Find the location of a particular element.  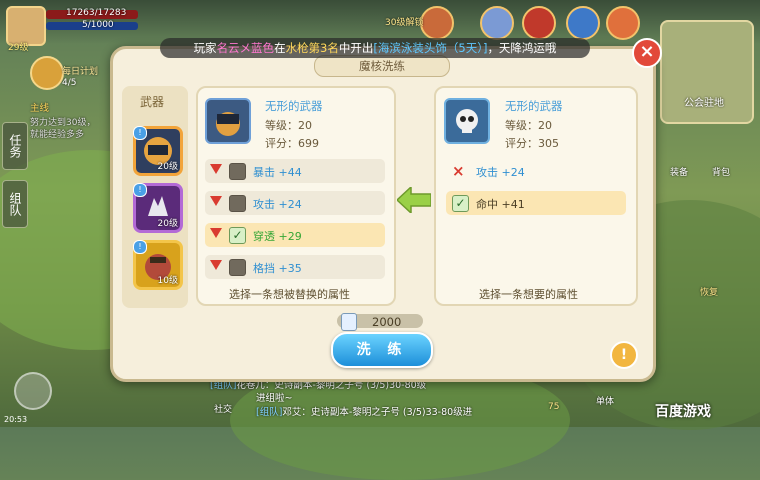

social-label: 社交 is located at coordinates (223, 408).